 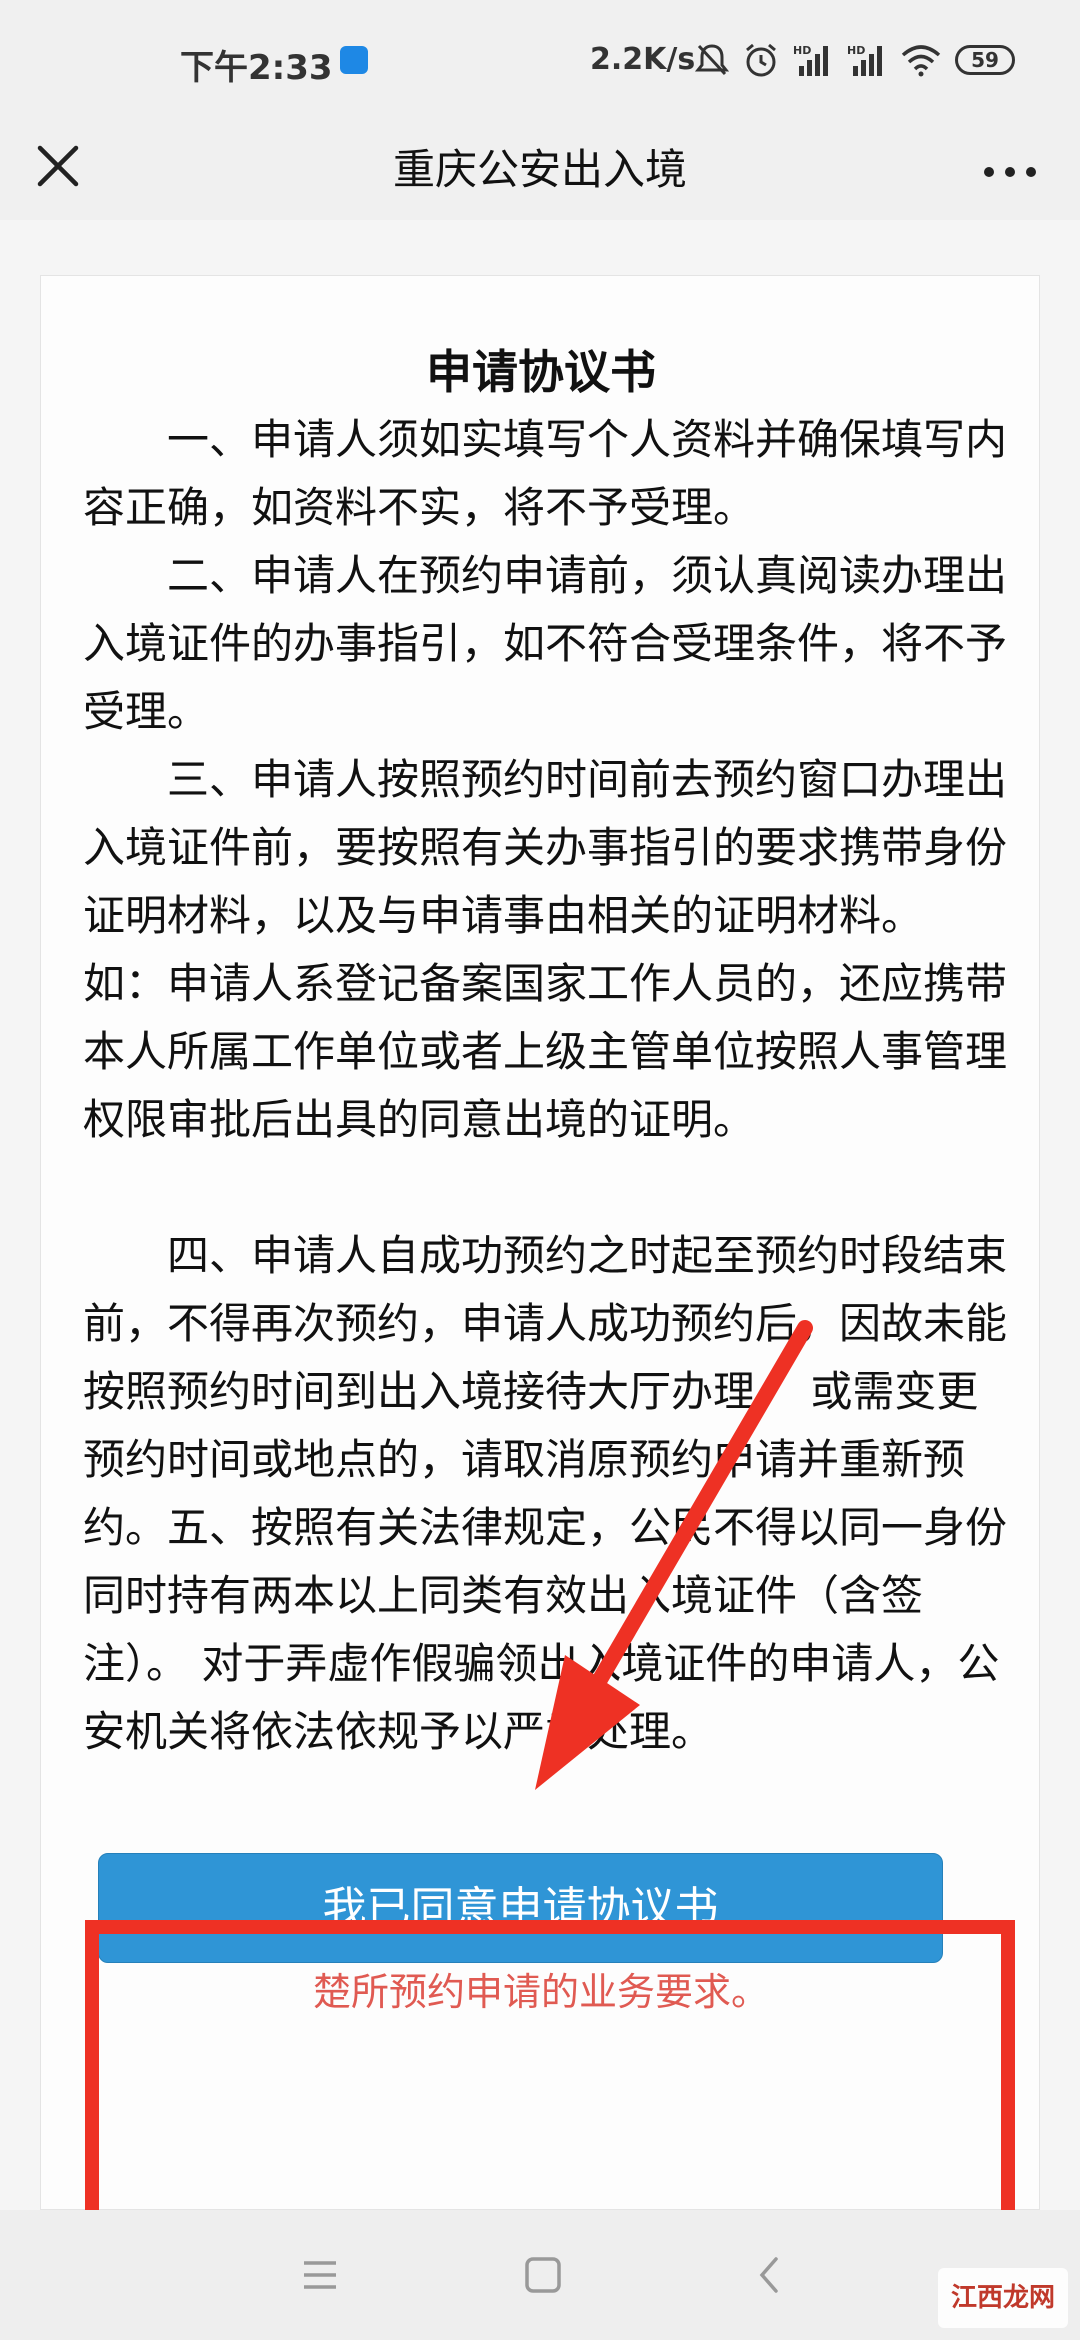 I want to click on status-icons: HD HD 59, so click(x=855, y=60).